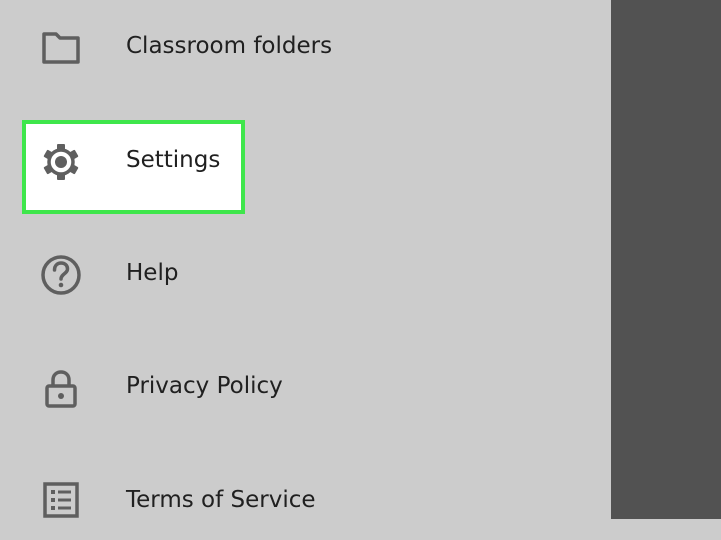 The width and height of the screenshot is (721, 540). I want to click on menu-item-terms-of-service: Terms of Service, so click(305, 500).